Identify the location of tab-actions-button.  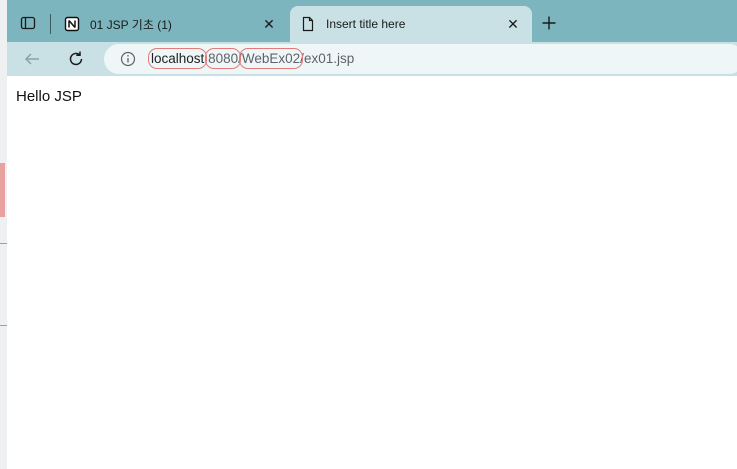
(28, 23).